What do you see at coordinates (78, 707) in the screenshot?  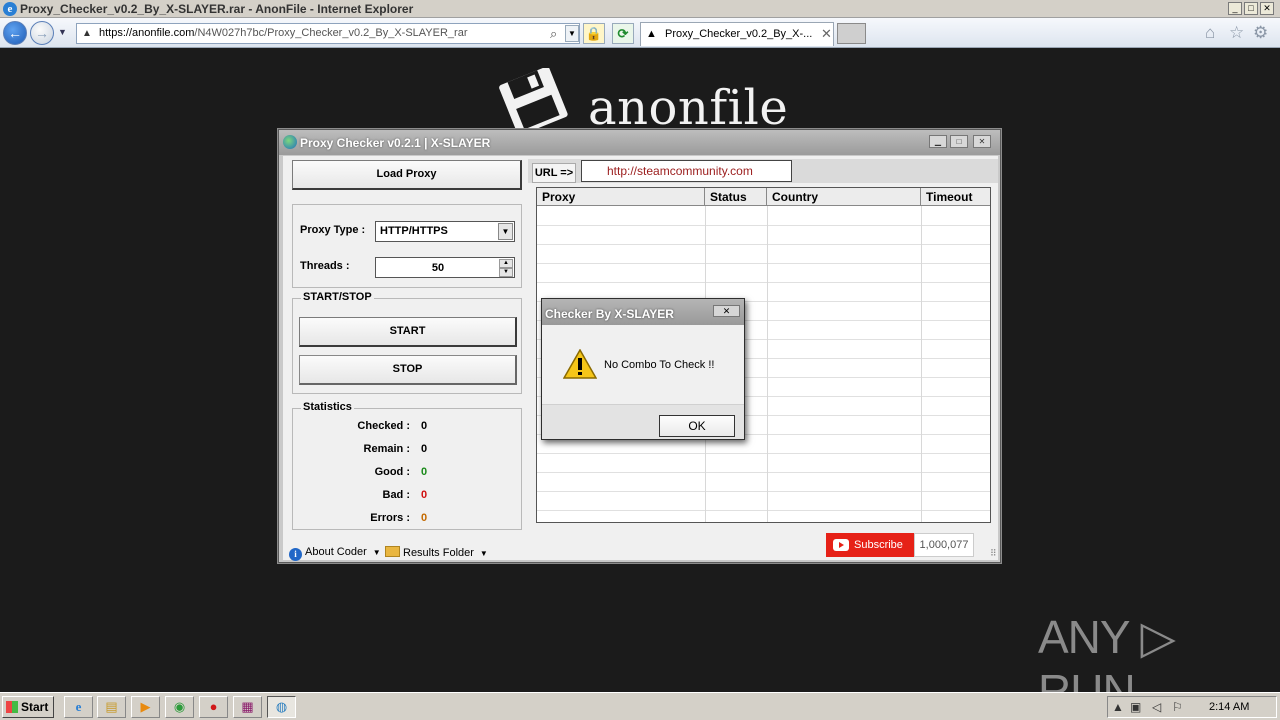 I see `ie-taskbar-icon: e` at bounding box center [78, 707].